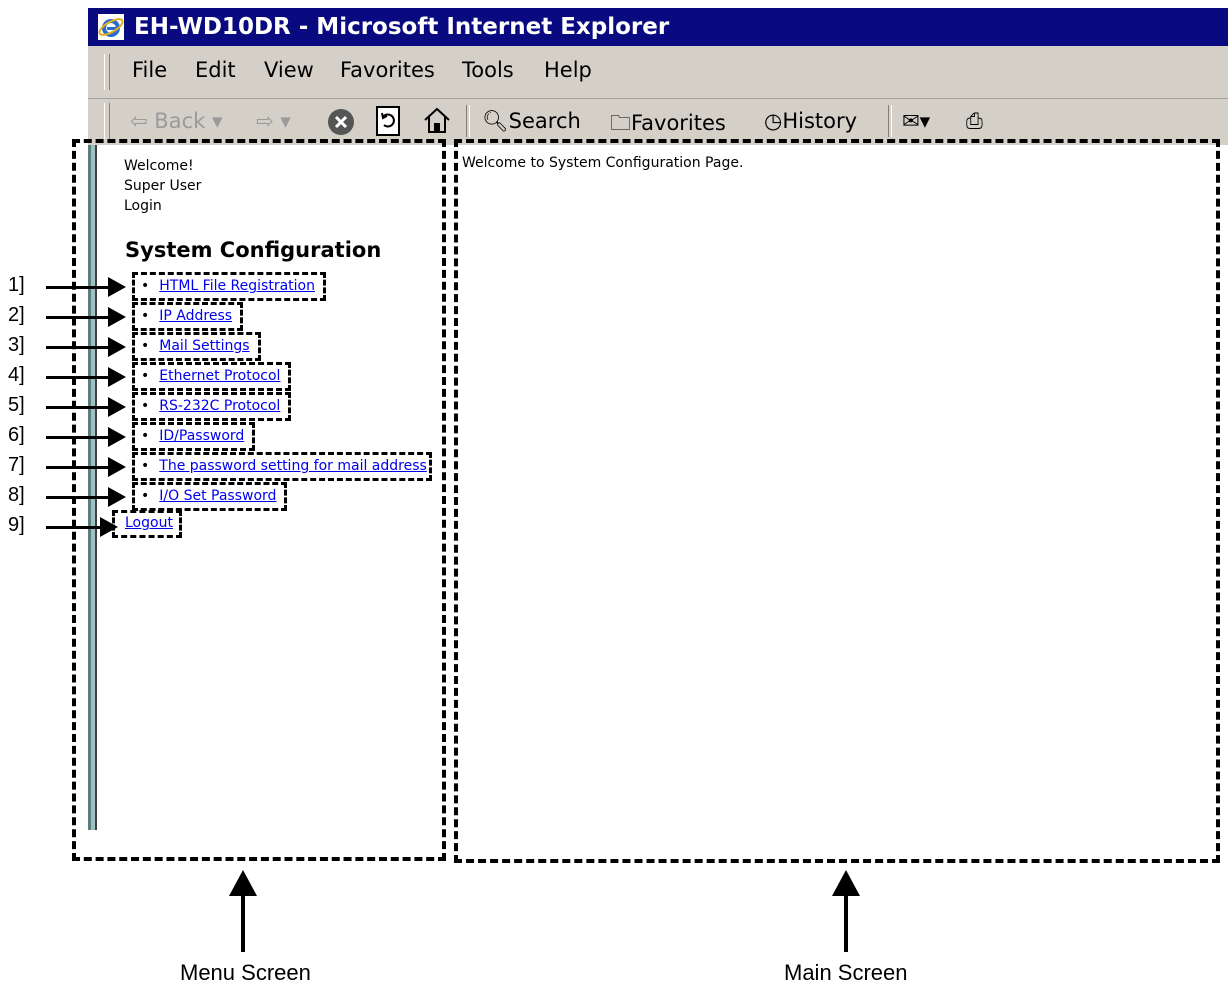 The height and width of the screenshot is (986, 1228). What do you see at coordinates (388, 121) in the screenshot?
I see `refresh-icon` at bounding box center [388, 121].